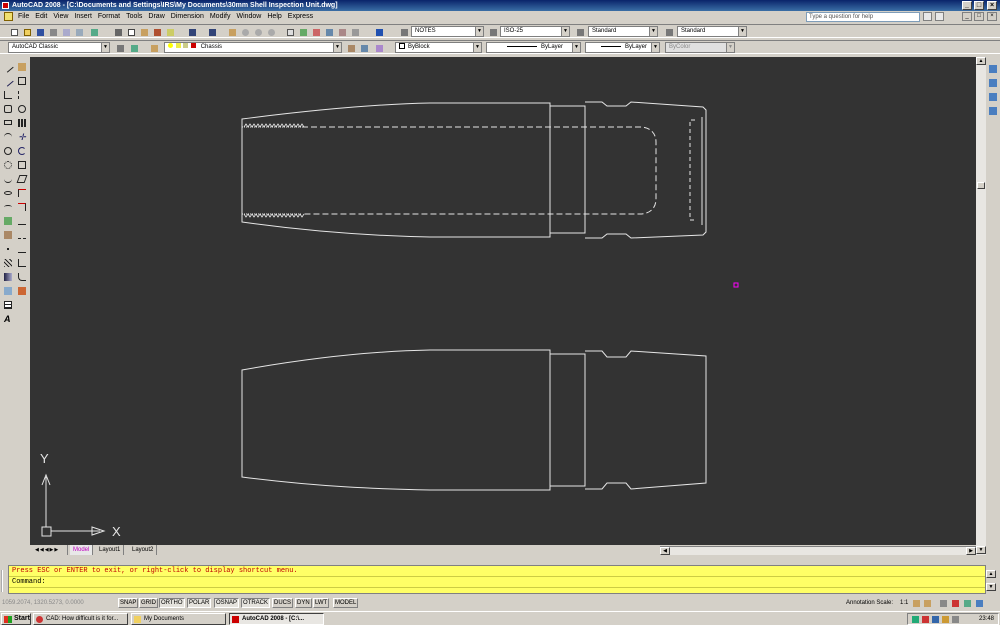 This screenshot has width=1000, height=625. I want to click on menu-window: Window, so click(248, 16).